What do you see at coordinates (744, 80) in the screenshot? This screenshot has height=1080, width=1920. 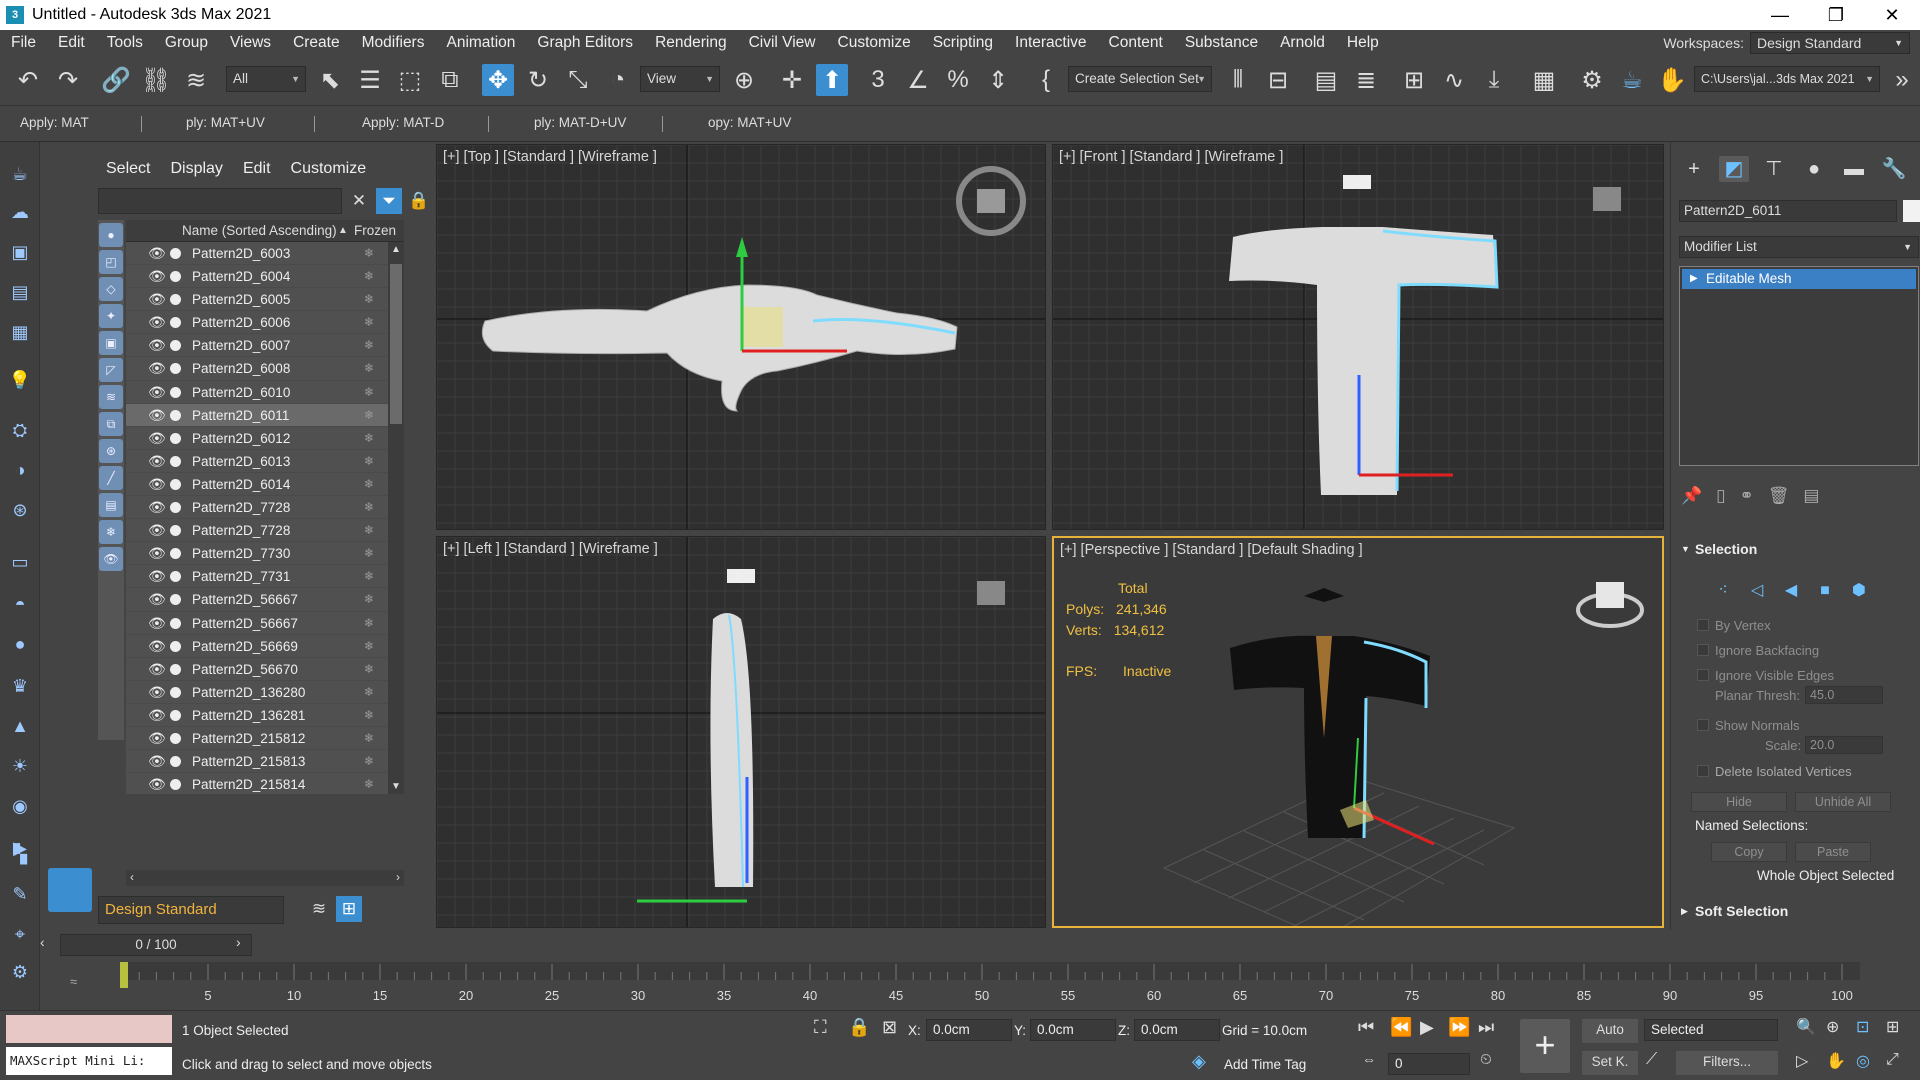 I see `pivot-center-icon: ⊕` at bounding box center [744, 80].